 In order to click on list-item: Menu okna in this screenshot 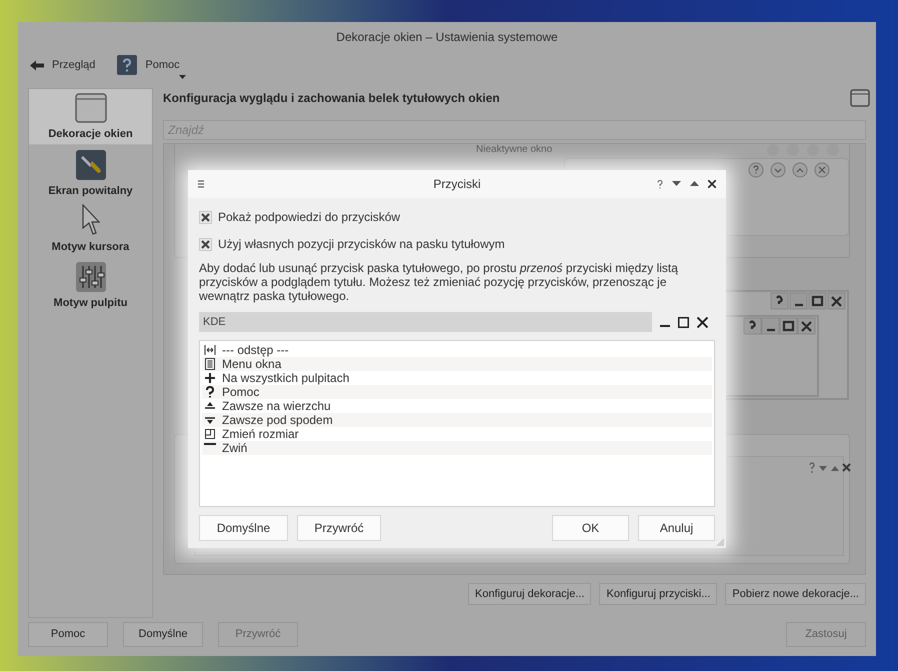, I will do `click(457, 364)`.